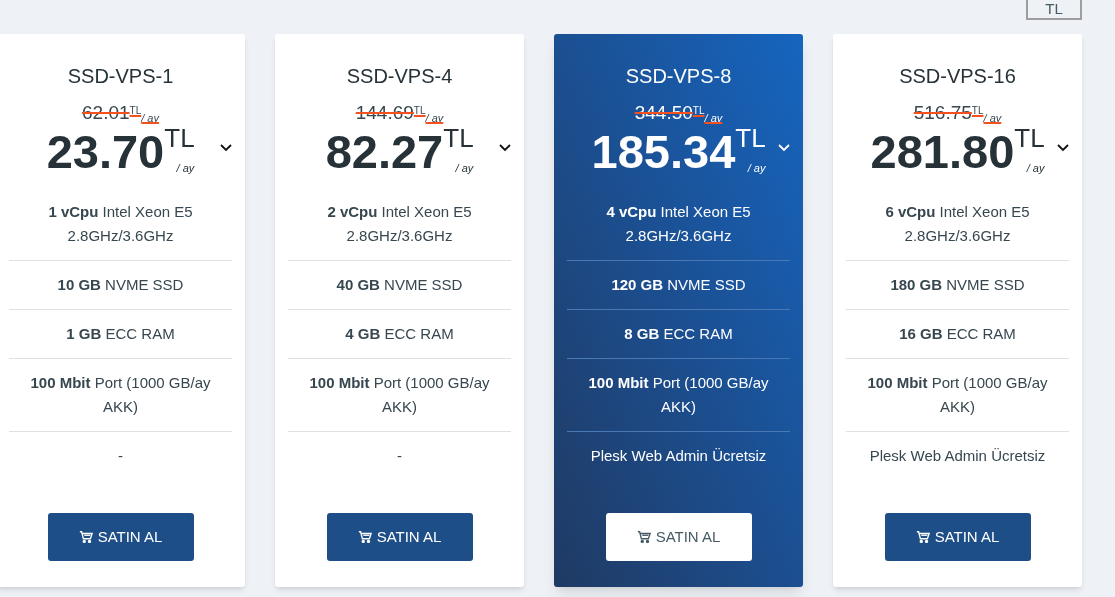  What do you see at coordinates (399, 334) in the screenshot?
I see `feature-text: 4 GB ECC RAM` at bounding box center [399, 334].